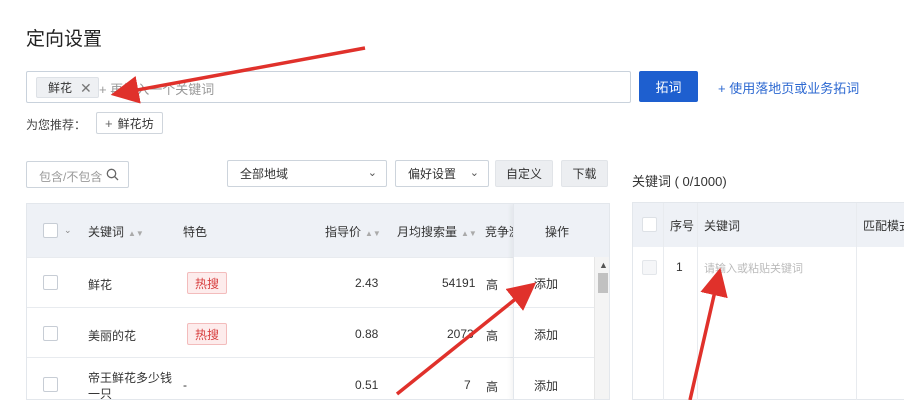  What do you see at coordinates (328, 87) in the screenshot?
I see `keyword-input-box: 鲜花 ✕ + 再输入一个关键词` at bounding box center [328, 87].